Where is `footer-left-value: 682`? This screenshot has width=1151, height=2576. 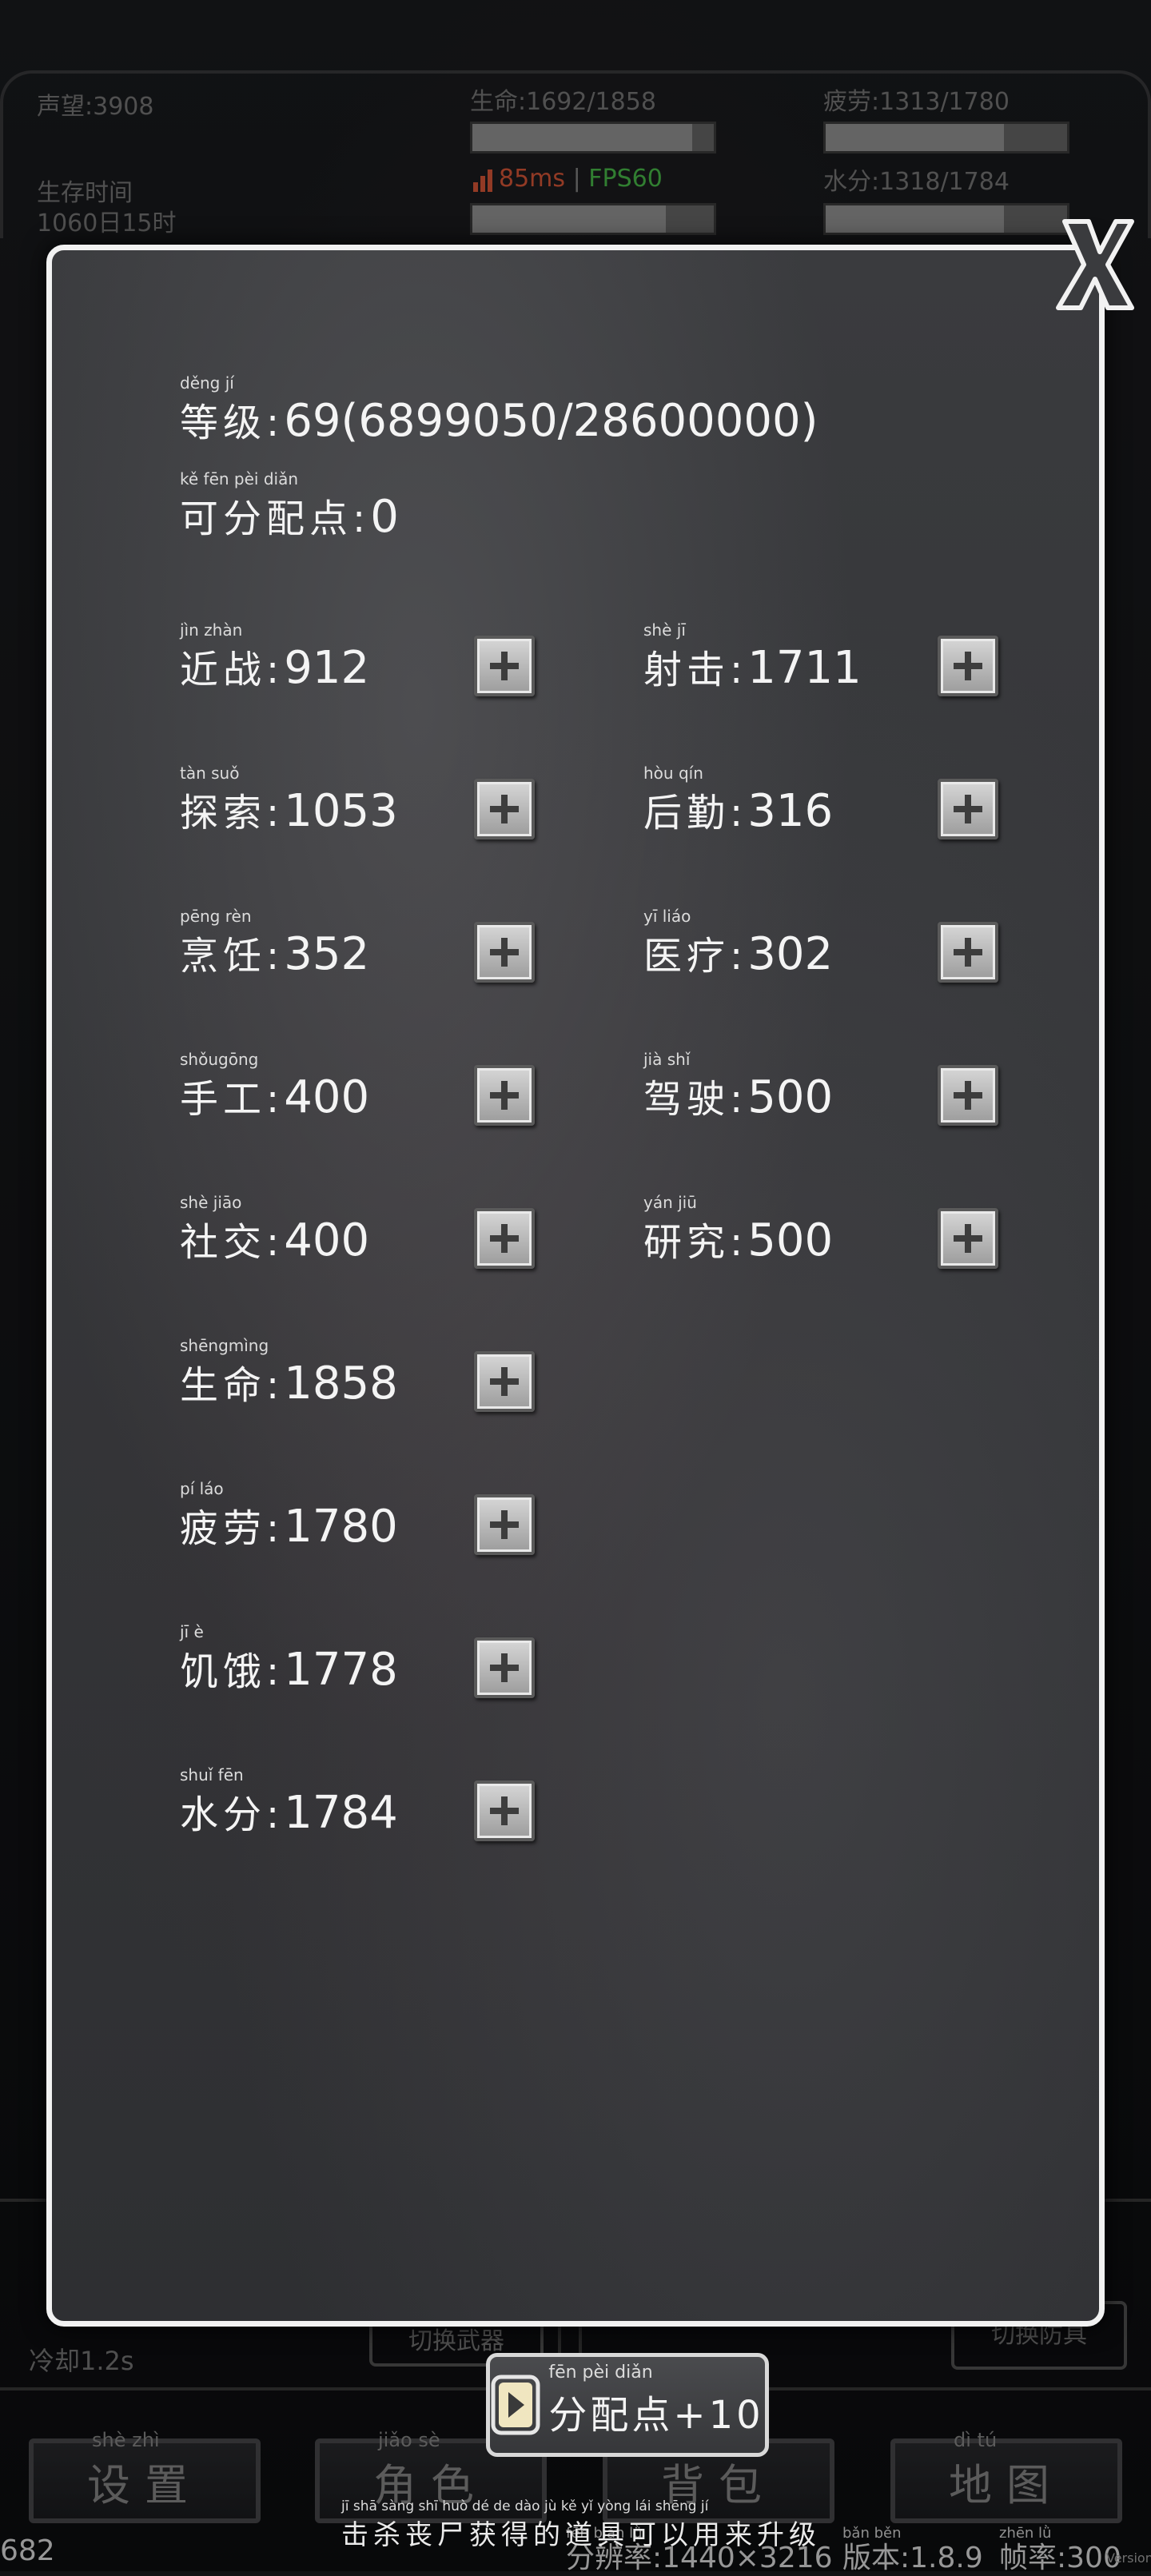
footer-left-value: 682 is located at coordinates (27, 2550).